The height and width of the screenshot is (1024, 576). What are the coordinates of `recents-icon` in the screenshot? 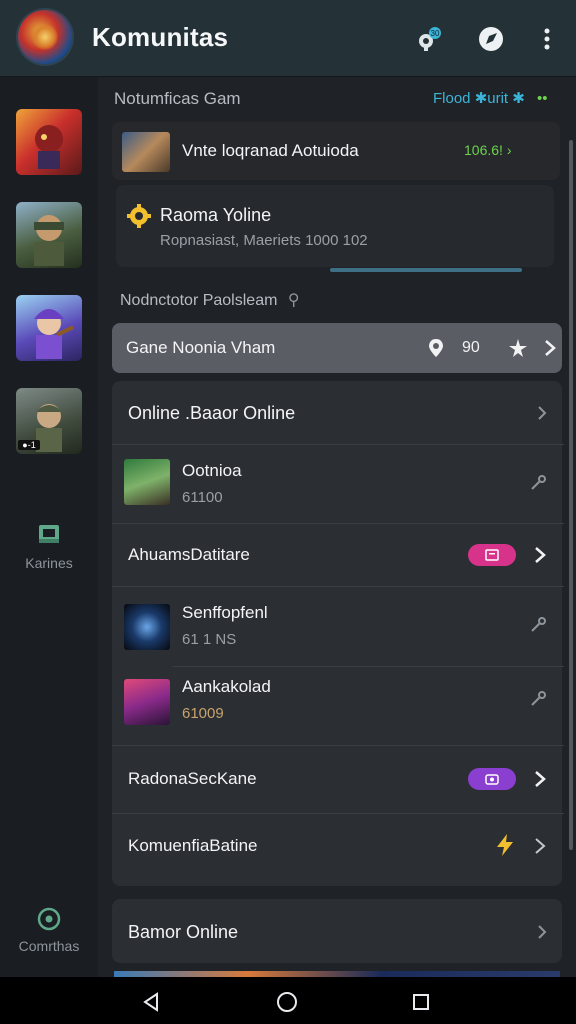 It's located at (421, 1002).